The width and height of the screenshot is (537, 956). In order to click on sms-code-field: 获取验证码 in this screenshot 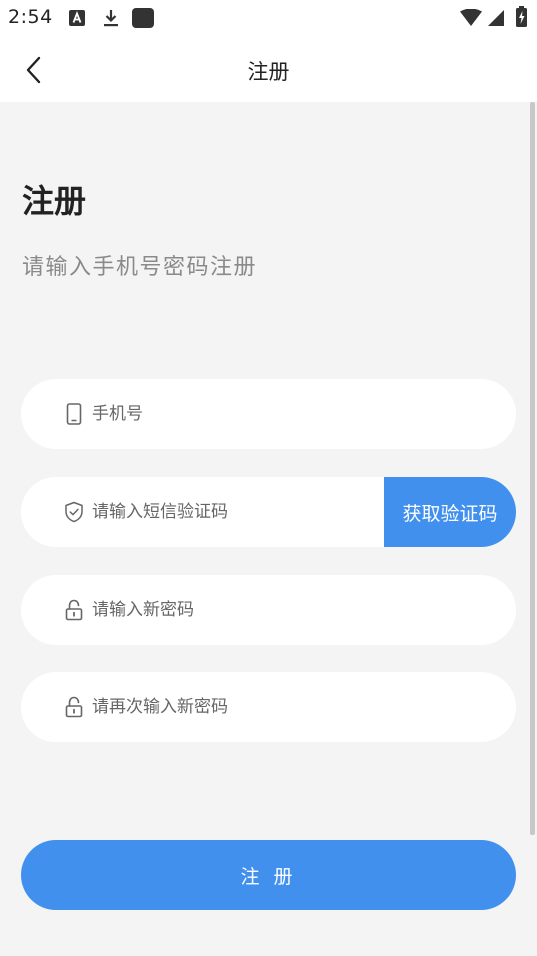, I will do `click(268, 512)`.